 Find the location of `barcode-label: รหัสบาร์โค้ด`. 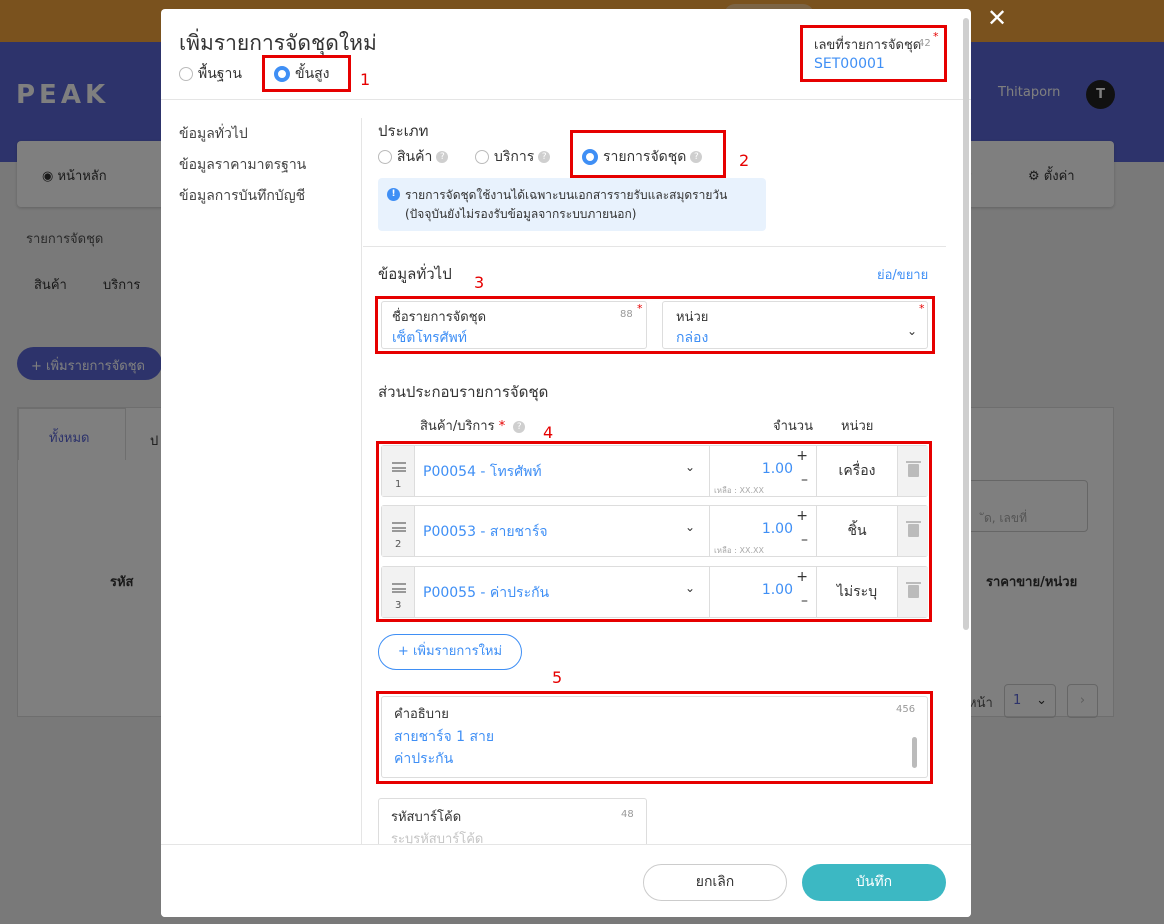

barcode-label: รหัสบาร์โค้ด is located at coordinates (426, 817).